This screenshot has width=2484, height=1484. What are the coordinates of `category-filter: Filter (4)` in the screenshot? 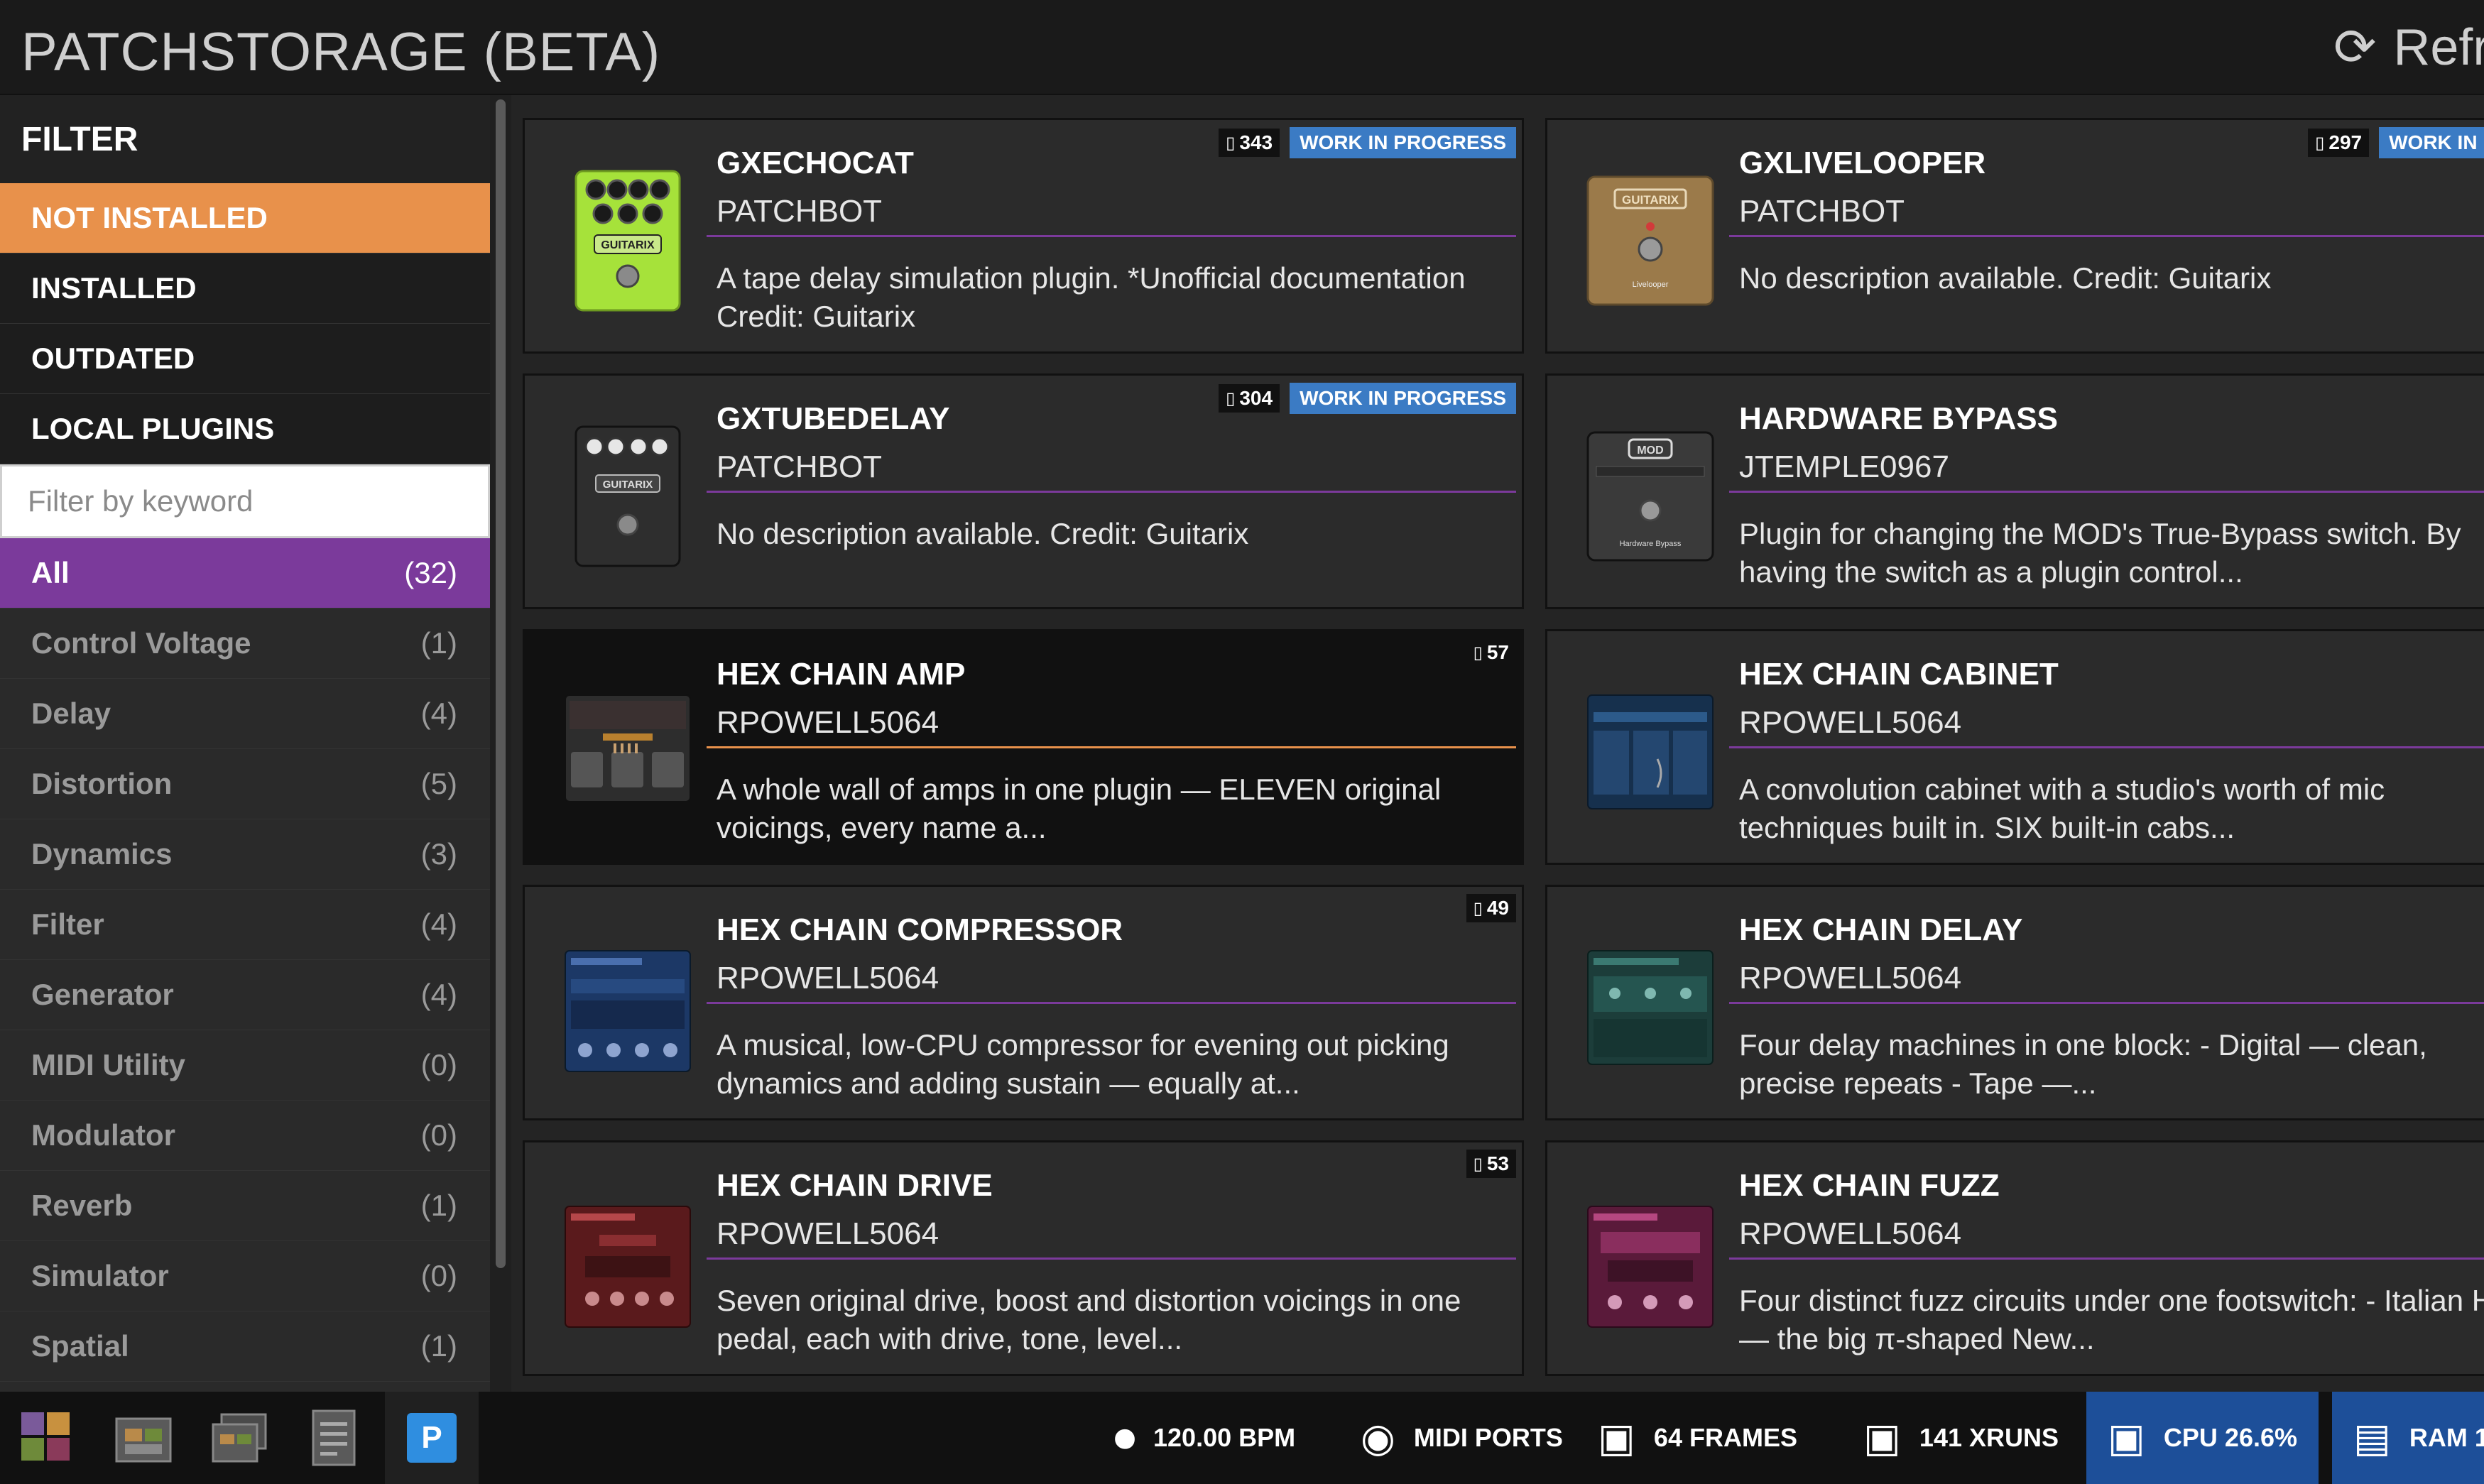 It's located at (245, 925).